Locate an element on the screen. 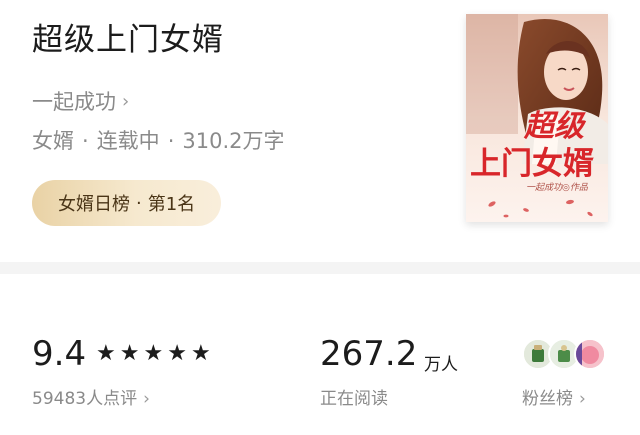 The image size is (640, 435). readers-count: 267.2 is located at coordinates (369, 354).